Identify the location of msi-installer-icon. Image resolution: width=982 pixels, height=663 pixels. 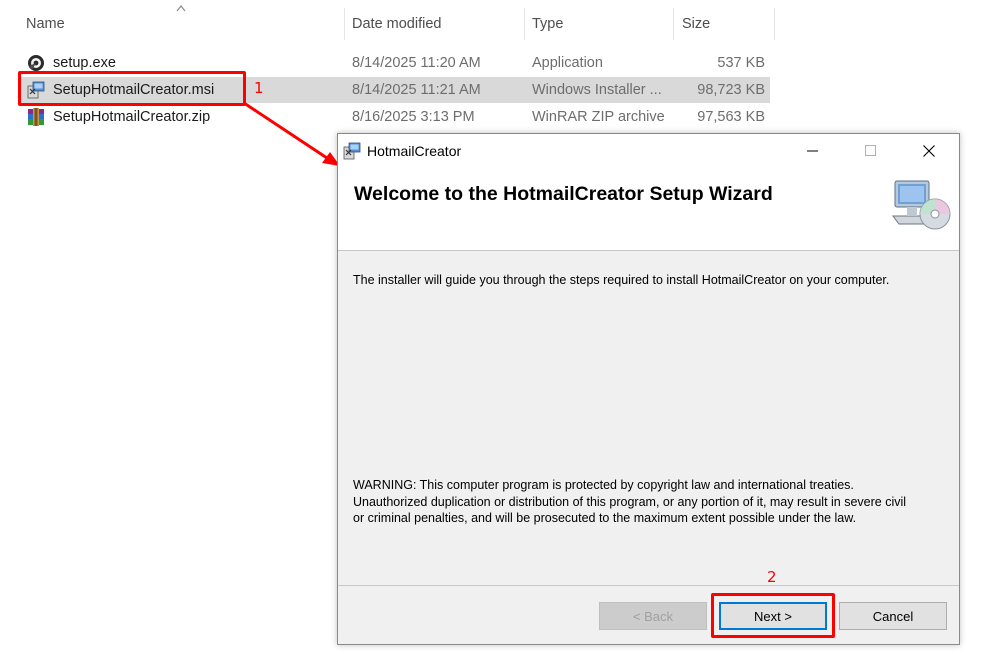
(352, 151).